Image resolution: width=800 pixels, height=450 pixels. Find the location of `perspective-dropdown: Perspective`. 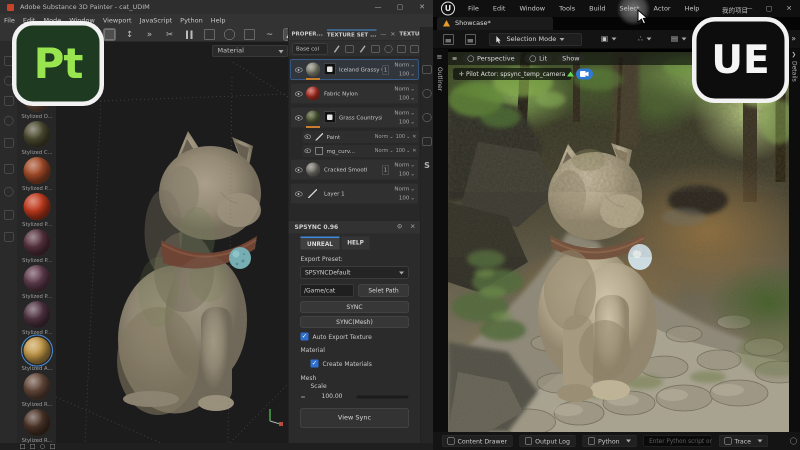

perspective-dropdown: Perspective is located at coordinates (491, 58).